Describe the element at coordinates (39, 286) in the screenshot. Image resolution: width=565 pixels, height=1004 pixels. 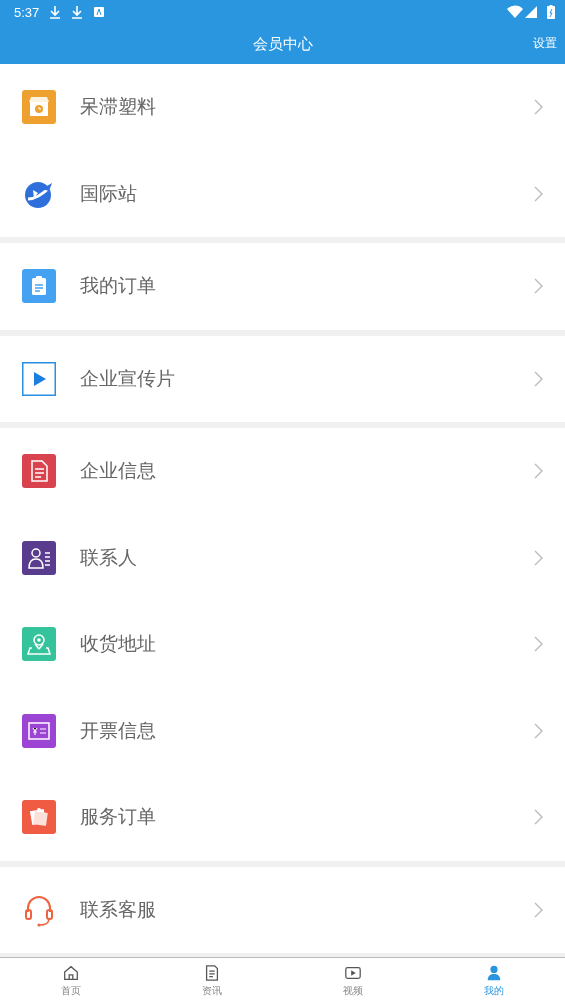
I see `clipboard-icon` at that location.